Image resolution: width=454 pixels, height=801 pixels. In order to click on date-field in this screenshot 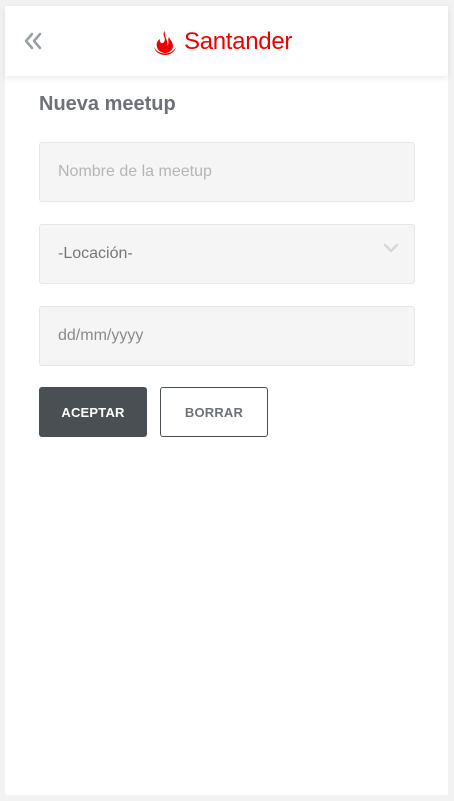, I will do `click(227, 336)`.